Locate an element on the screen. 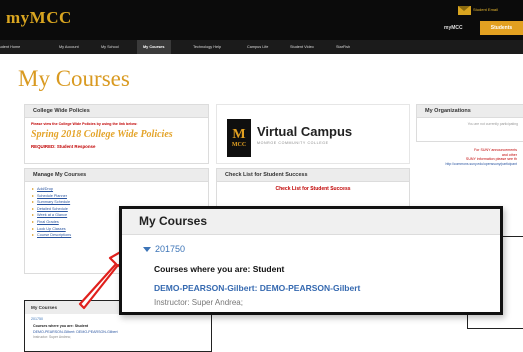 The height and width of the screenshot is (352, 523). nav-technology-help: Technology Help is located at coordinates (207, 47).